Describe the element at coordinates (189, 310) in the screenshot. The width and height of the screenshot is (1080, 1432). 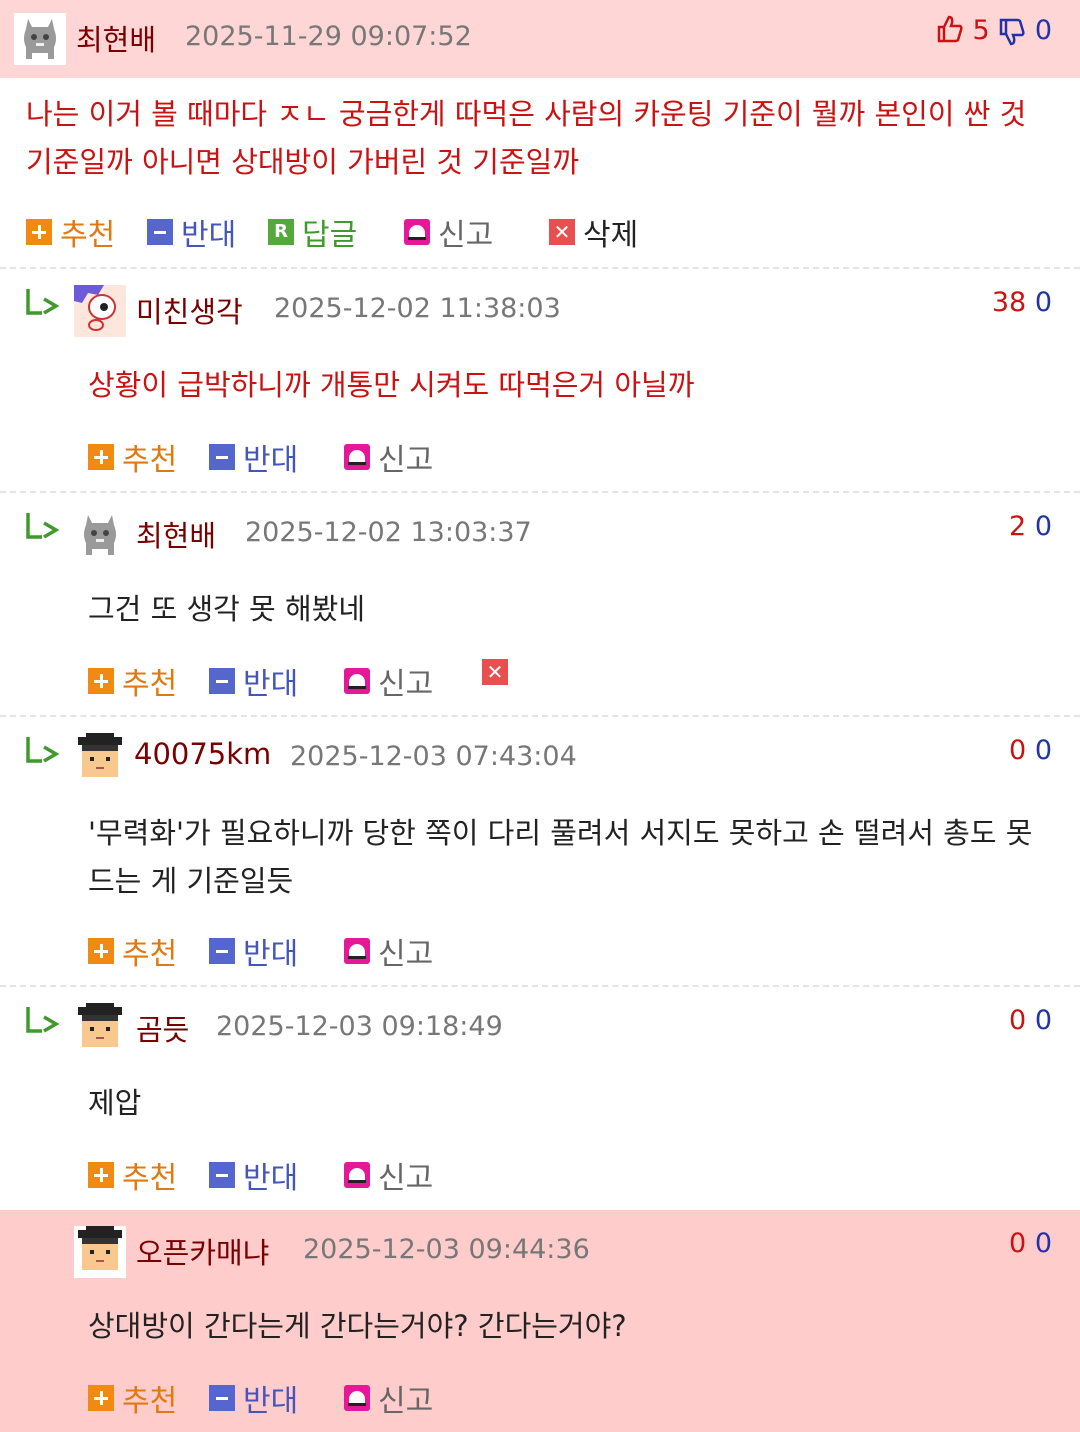
I see `comment-author: 미친생각` at that location.